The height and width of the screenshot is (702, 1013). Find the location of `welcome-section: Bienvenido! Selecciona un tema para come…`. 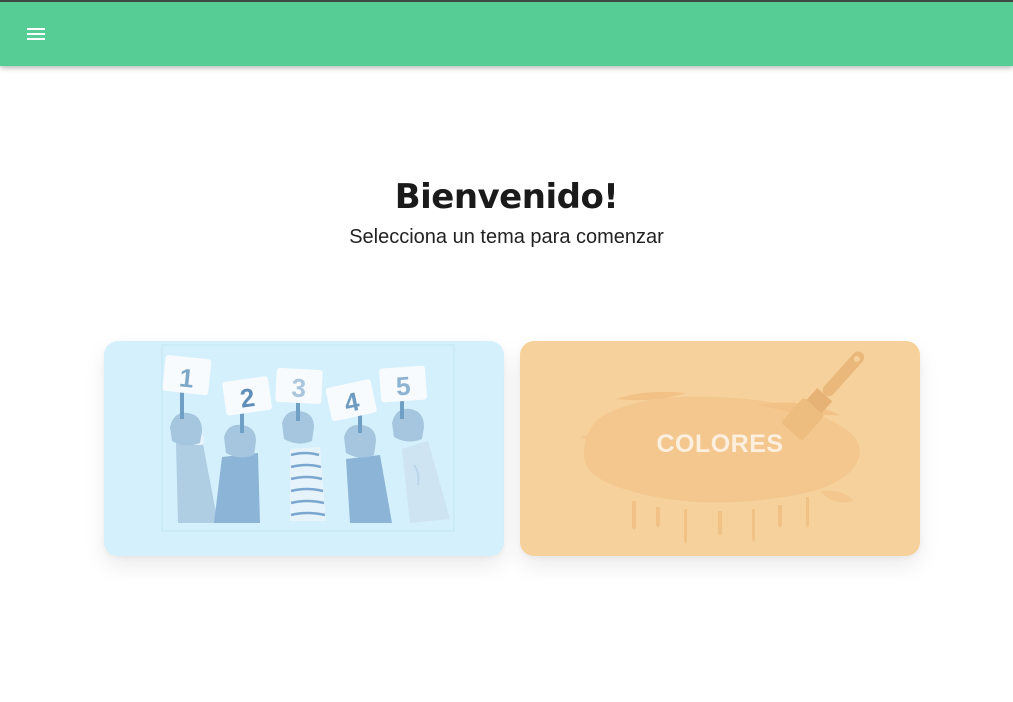

welcome-section: Bienvenido! Selecciona un tema para come… is located at coordinates (506, 211).